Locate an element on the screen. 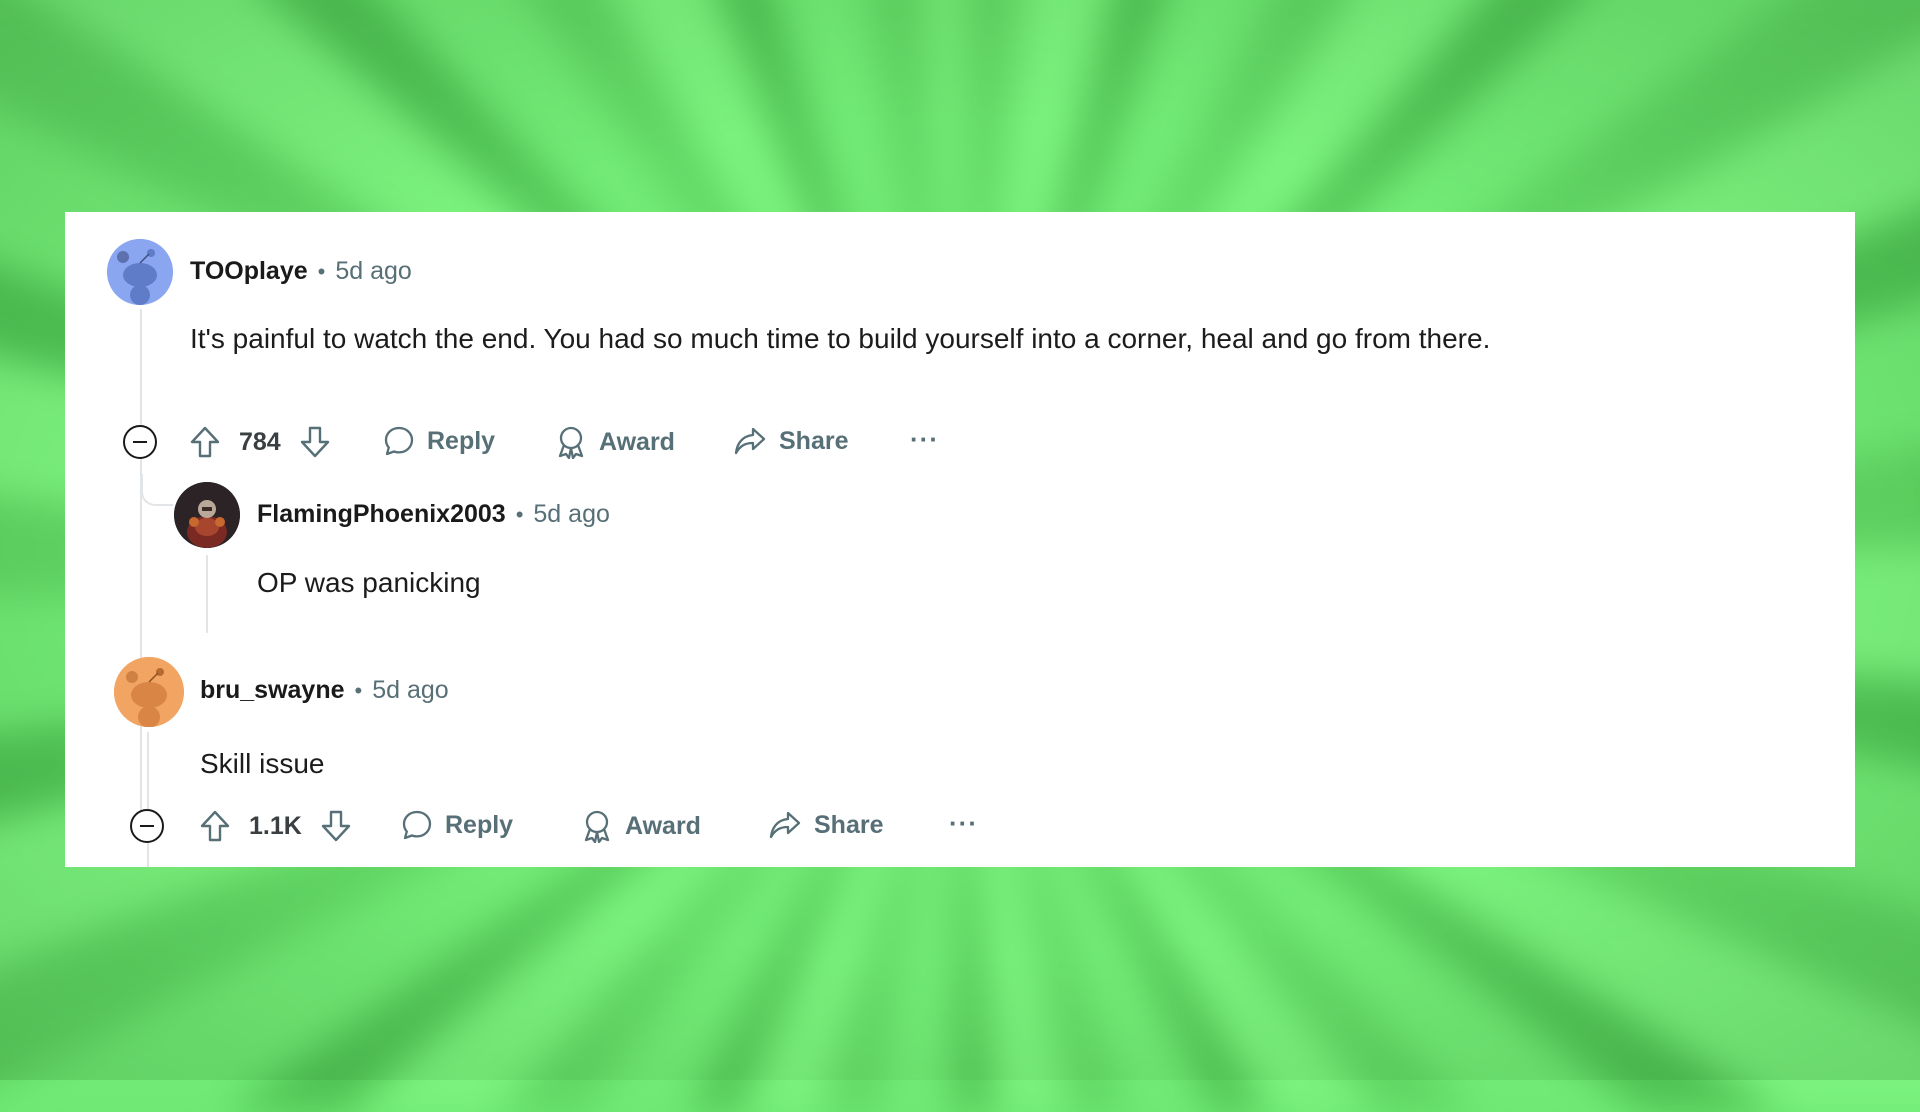 Image resolution: width=1920 pixels, height=1112 pixels. reply-connector-line is located at coordinates (157, 490).